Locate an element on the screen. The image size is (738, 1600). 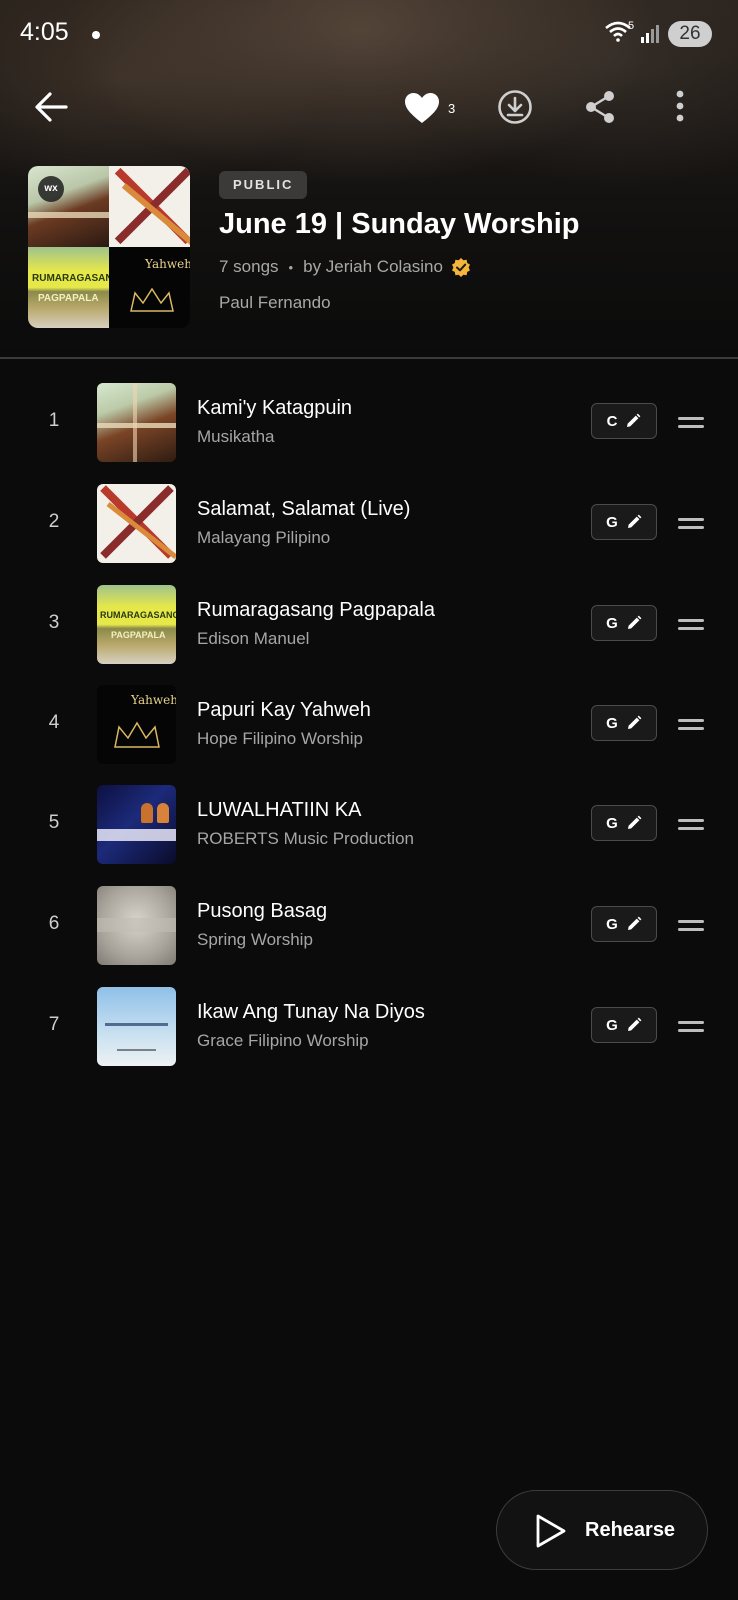
rehearse-label: Rehearse is located at coordinates (630, 1530).